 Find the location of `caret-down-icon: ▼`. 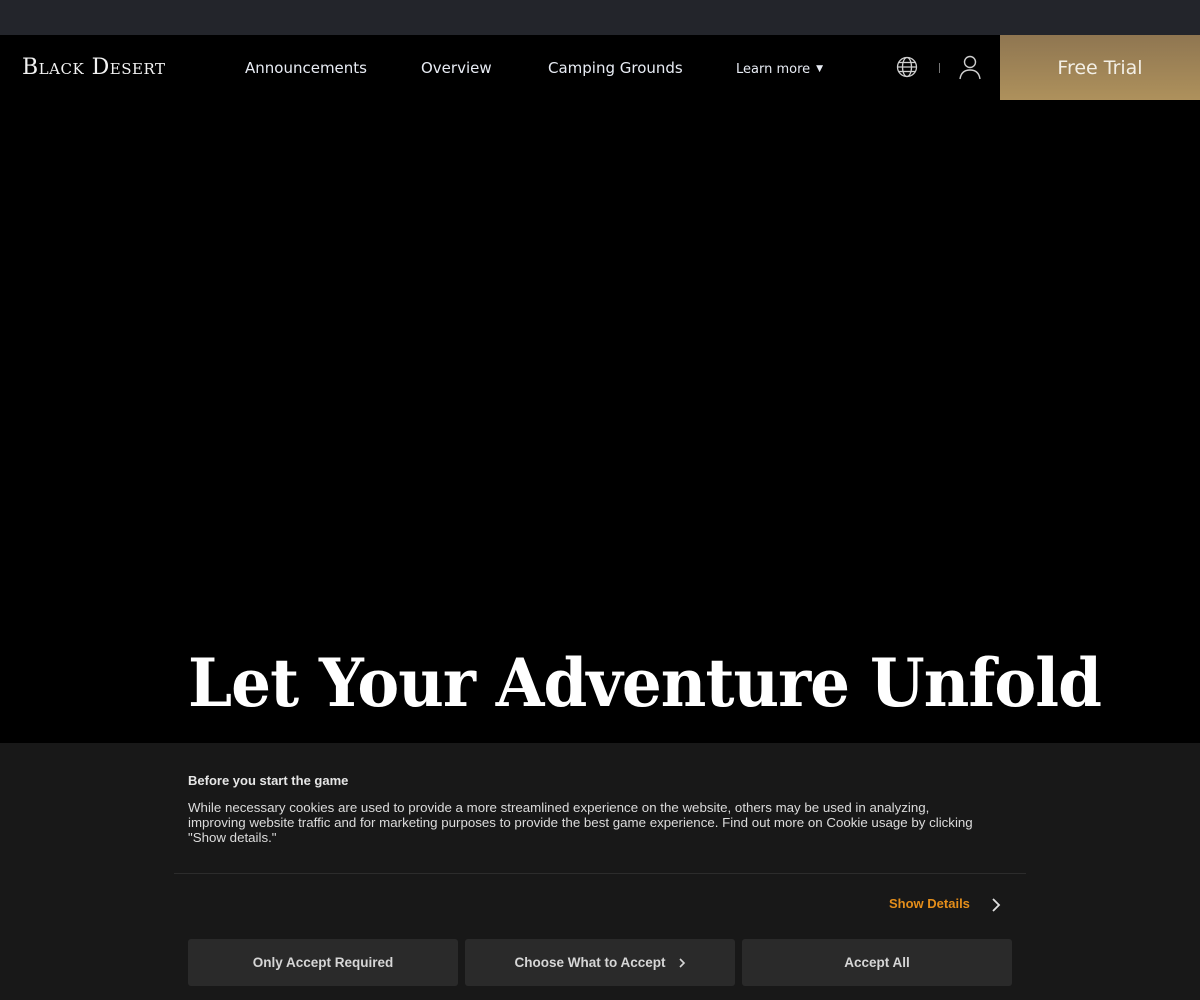

caret-down-icon: ▼ is located at coordinates (820, 69).